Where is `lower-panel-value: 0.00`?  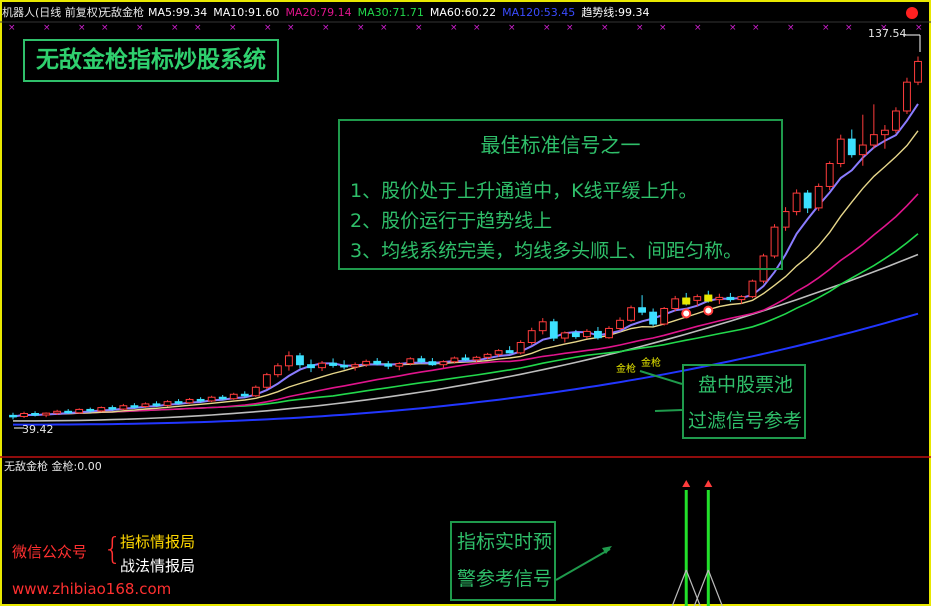
lower-panel-value: 0.00 is located at coordinates (89, 466).